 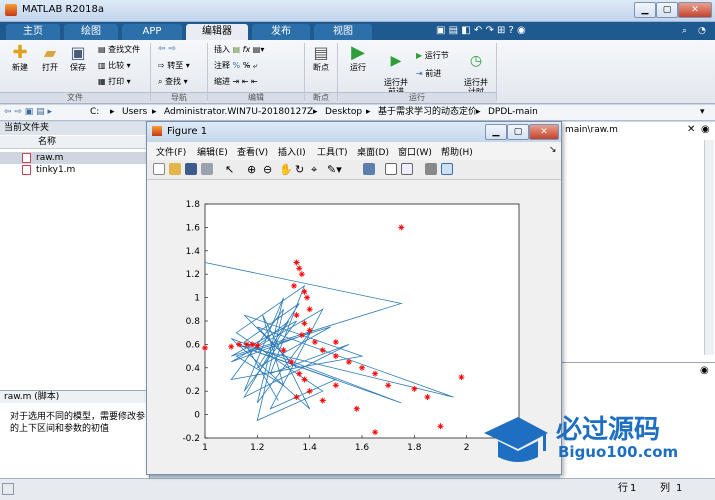 What do you see at coordinates (174, 65) in the screenshot?
I see `goto-button: ⇨ 转至 ▾` at bounding box center [174, 65].